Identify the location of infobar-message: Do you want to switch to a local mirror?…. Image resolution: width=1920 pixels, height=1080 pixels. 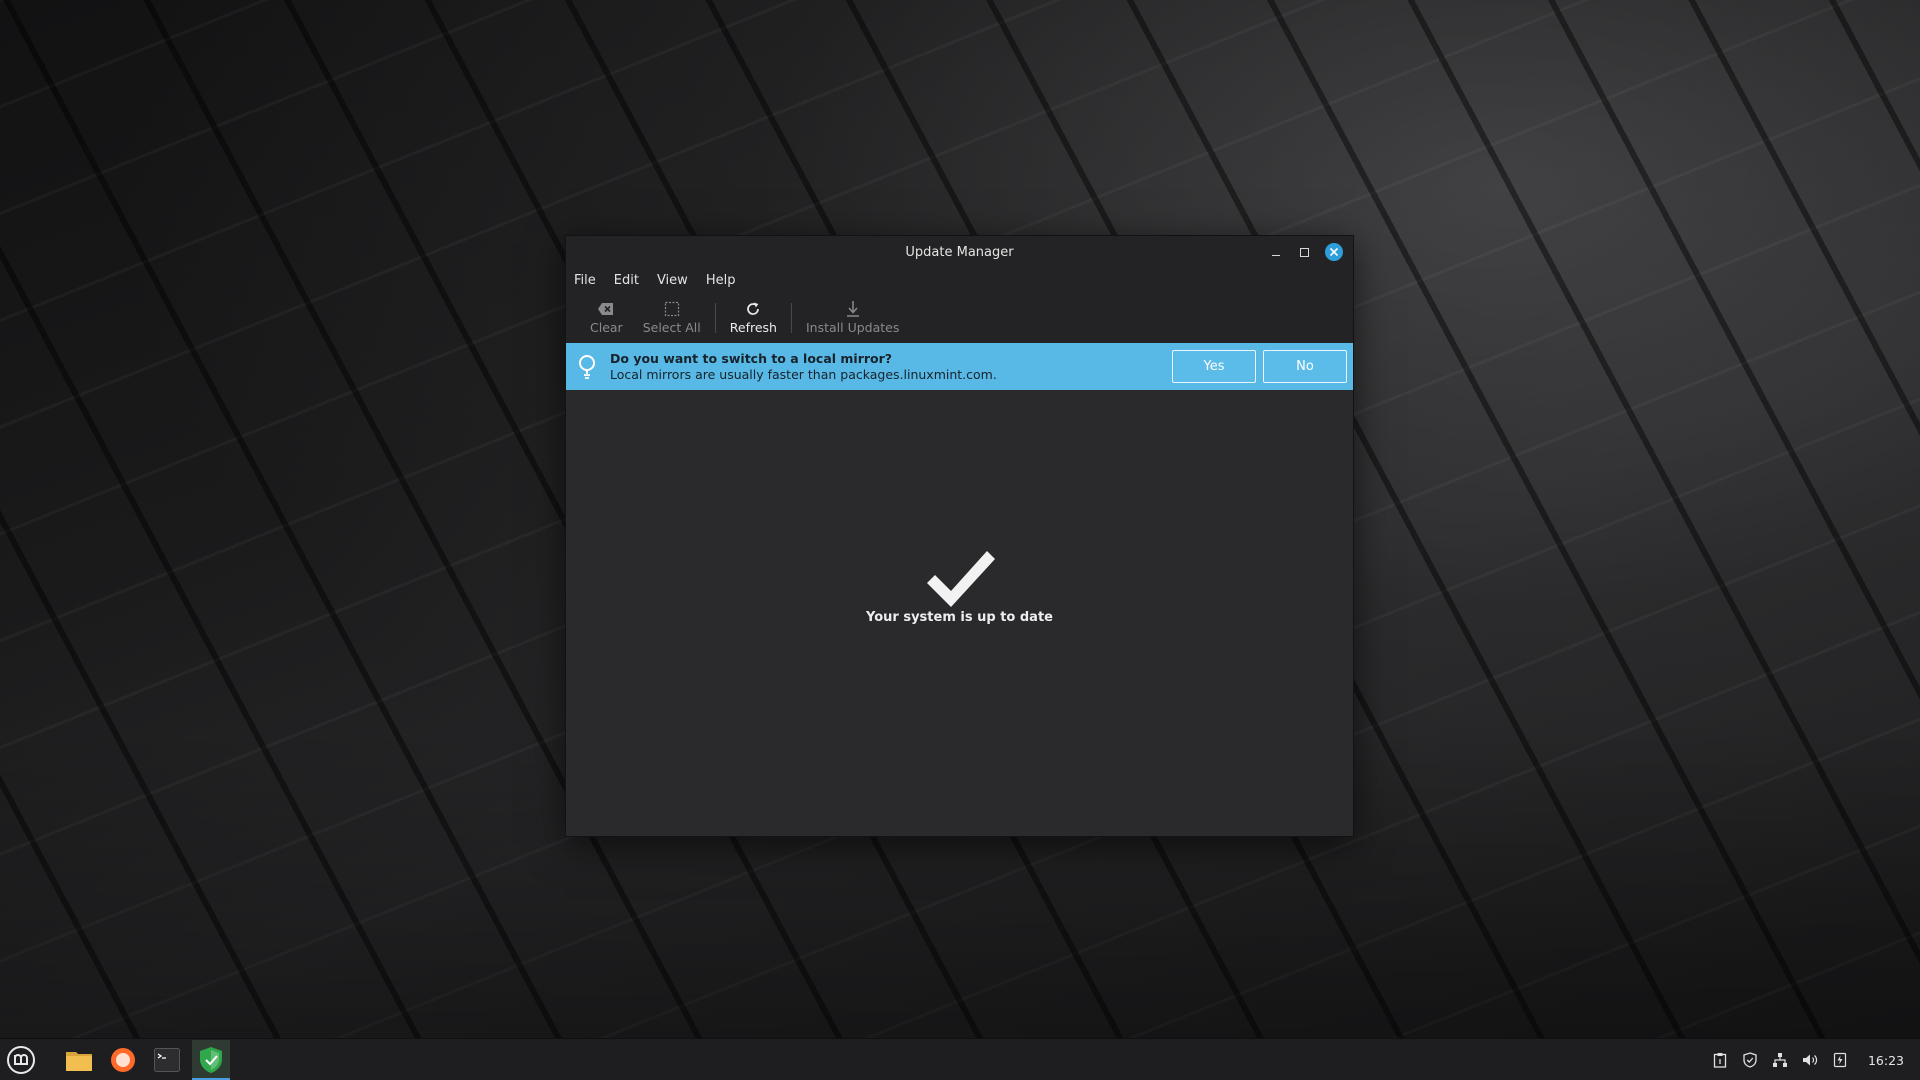
(803, 367).